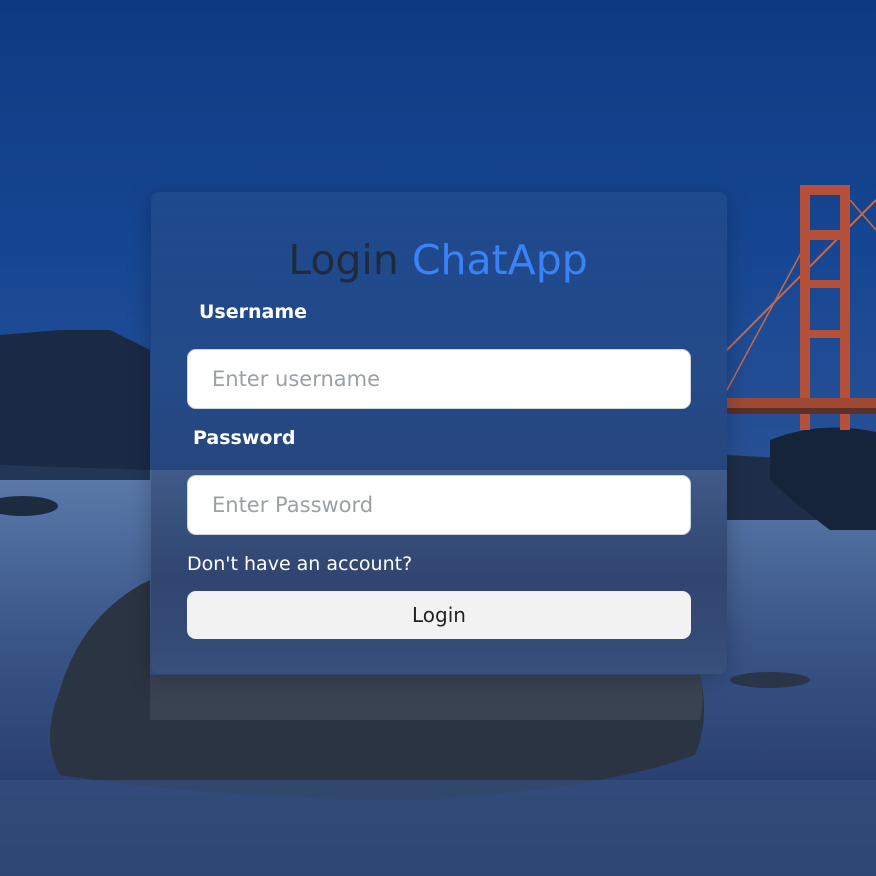 Image resolution: width=876 pixels, height=876 pixels. Describe the element at coordinates (244, 438) in the screenshot. I see `password-label: Password` at that location.